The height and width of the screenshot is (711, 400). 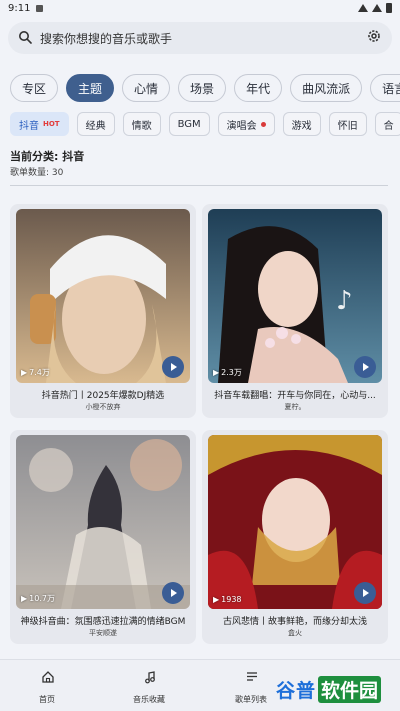 What do you see at coordinates (47, 699) in the screenshot?
I see `nav-label: 首页` at bounding box center [47, 699].